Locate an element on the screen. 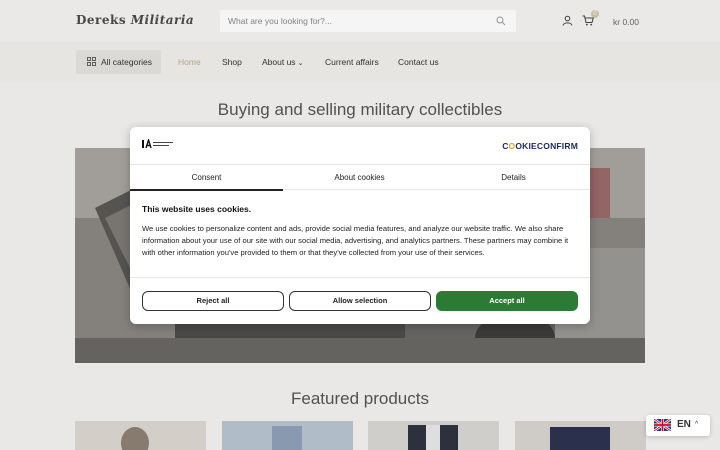 The image size is (720, 450). divider is located at coordinates (360, 277).